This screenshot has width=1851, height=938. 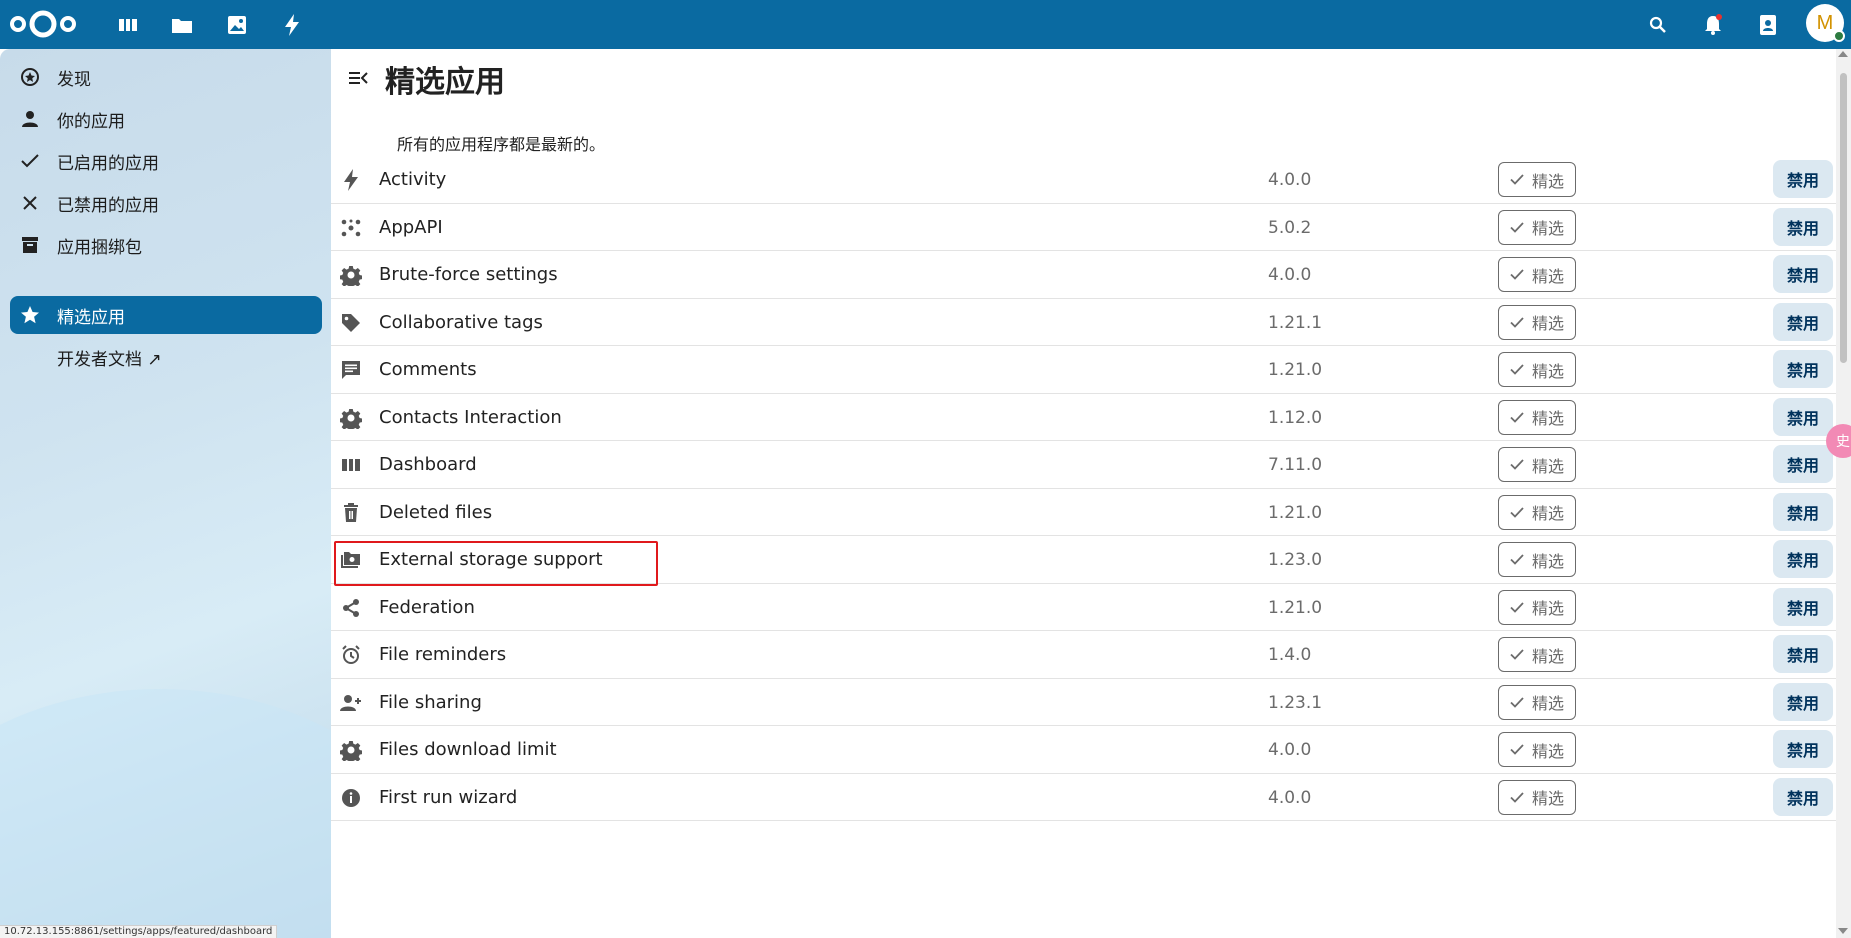 What do you see at coordinates (427, 607) in the screenshot?
I see `app-name: Federation` at bounding box center [427, 607].